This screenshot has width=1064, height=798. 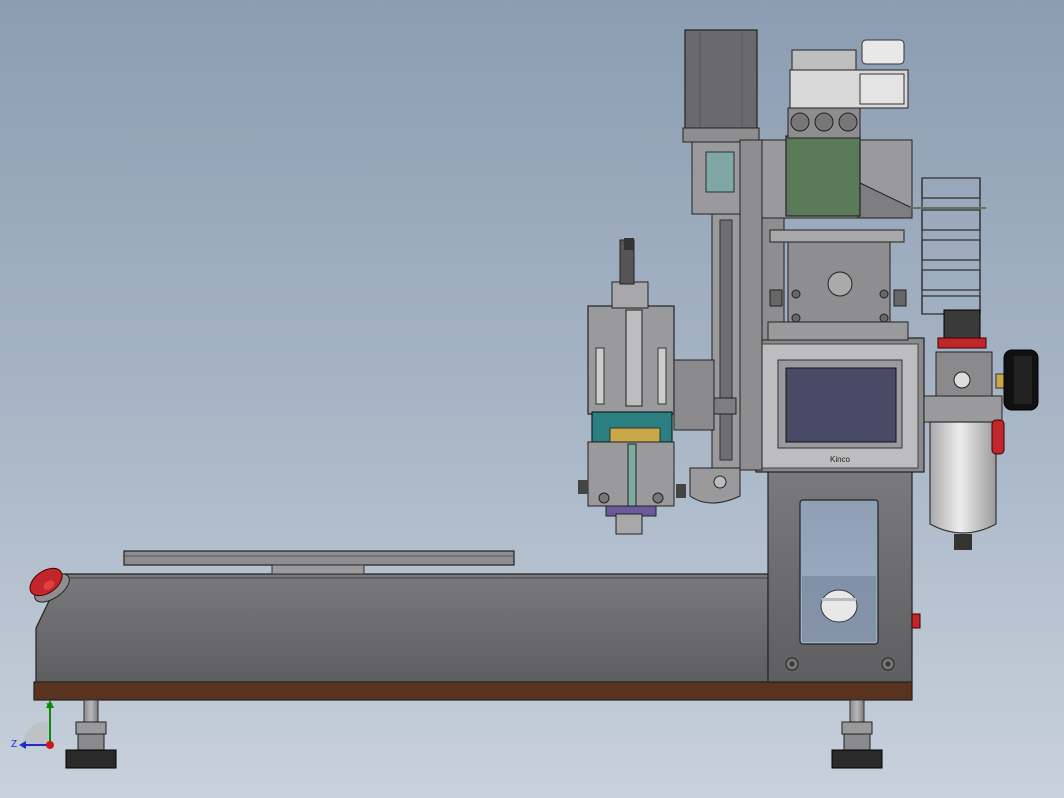 I want to click on z-axis-label: Z, so click(x=14, y=744).